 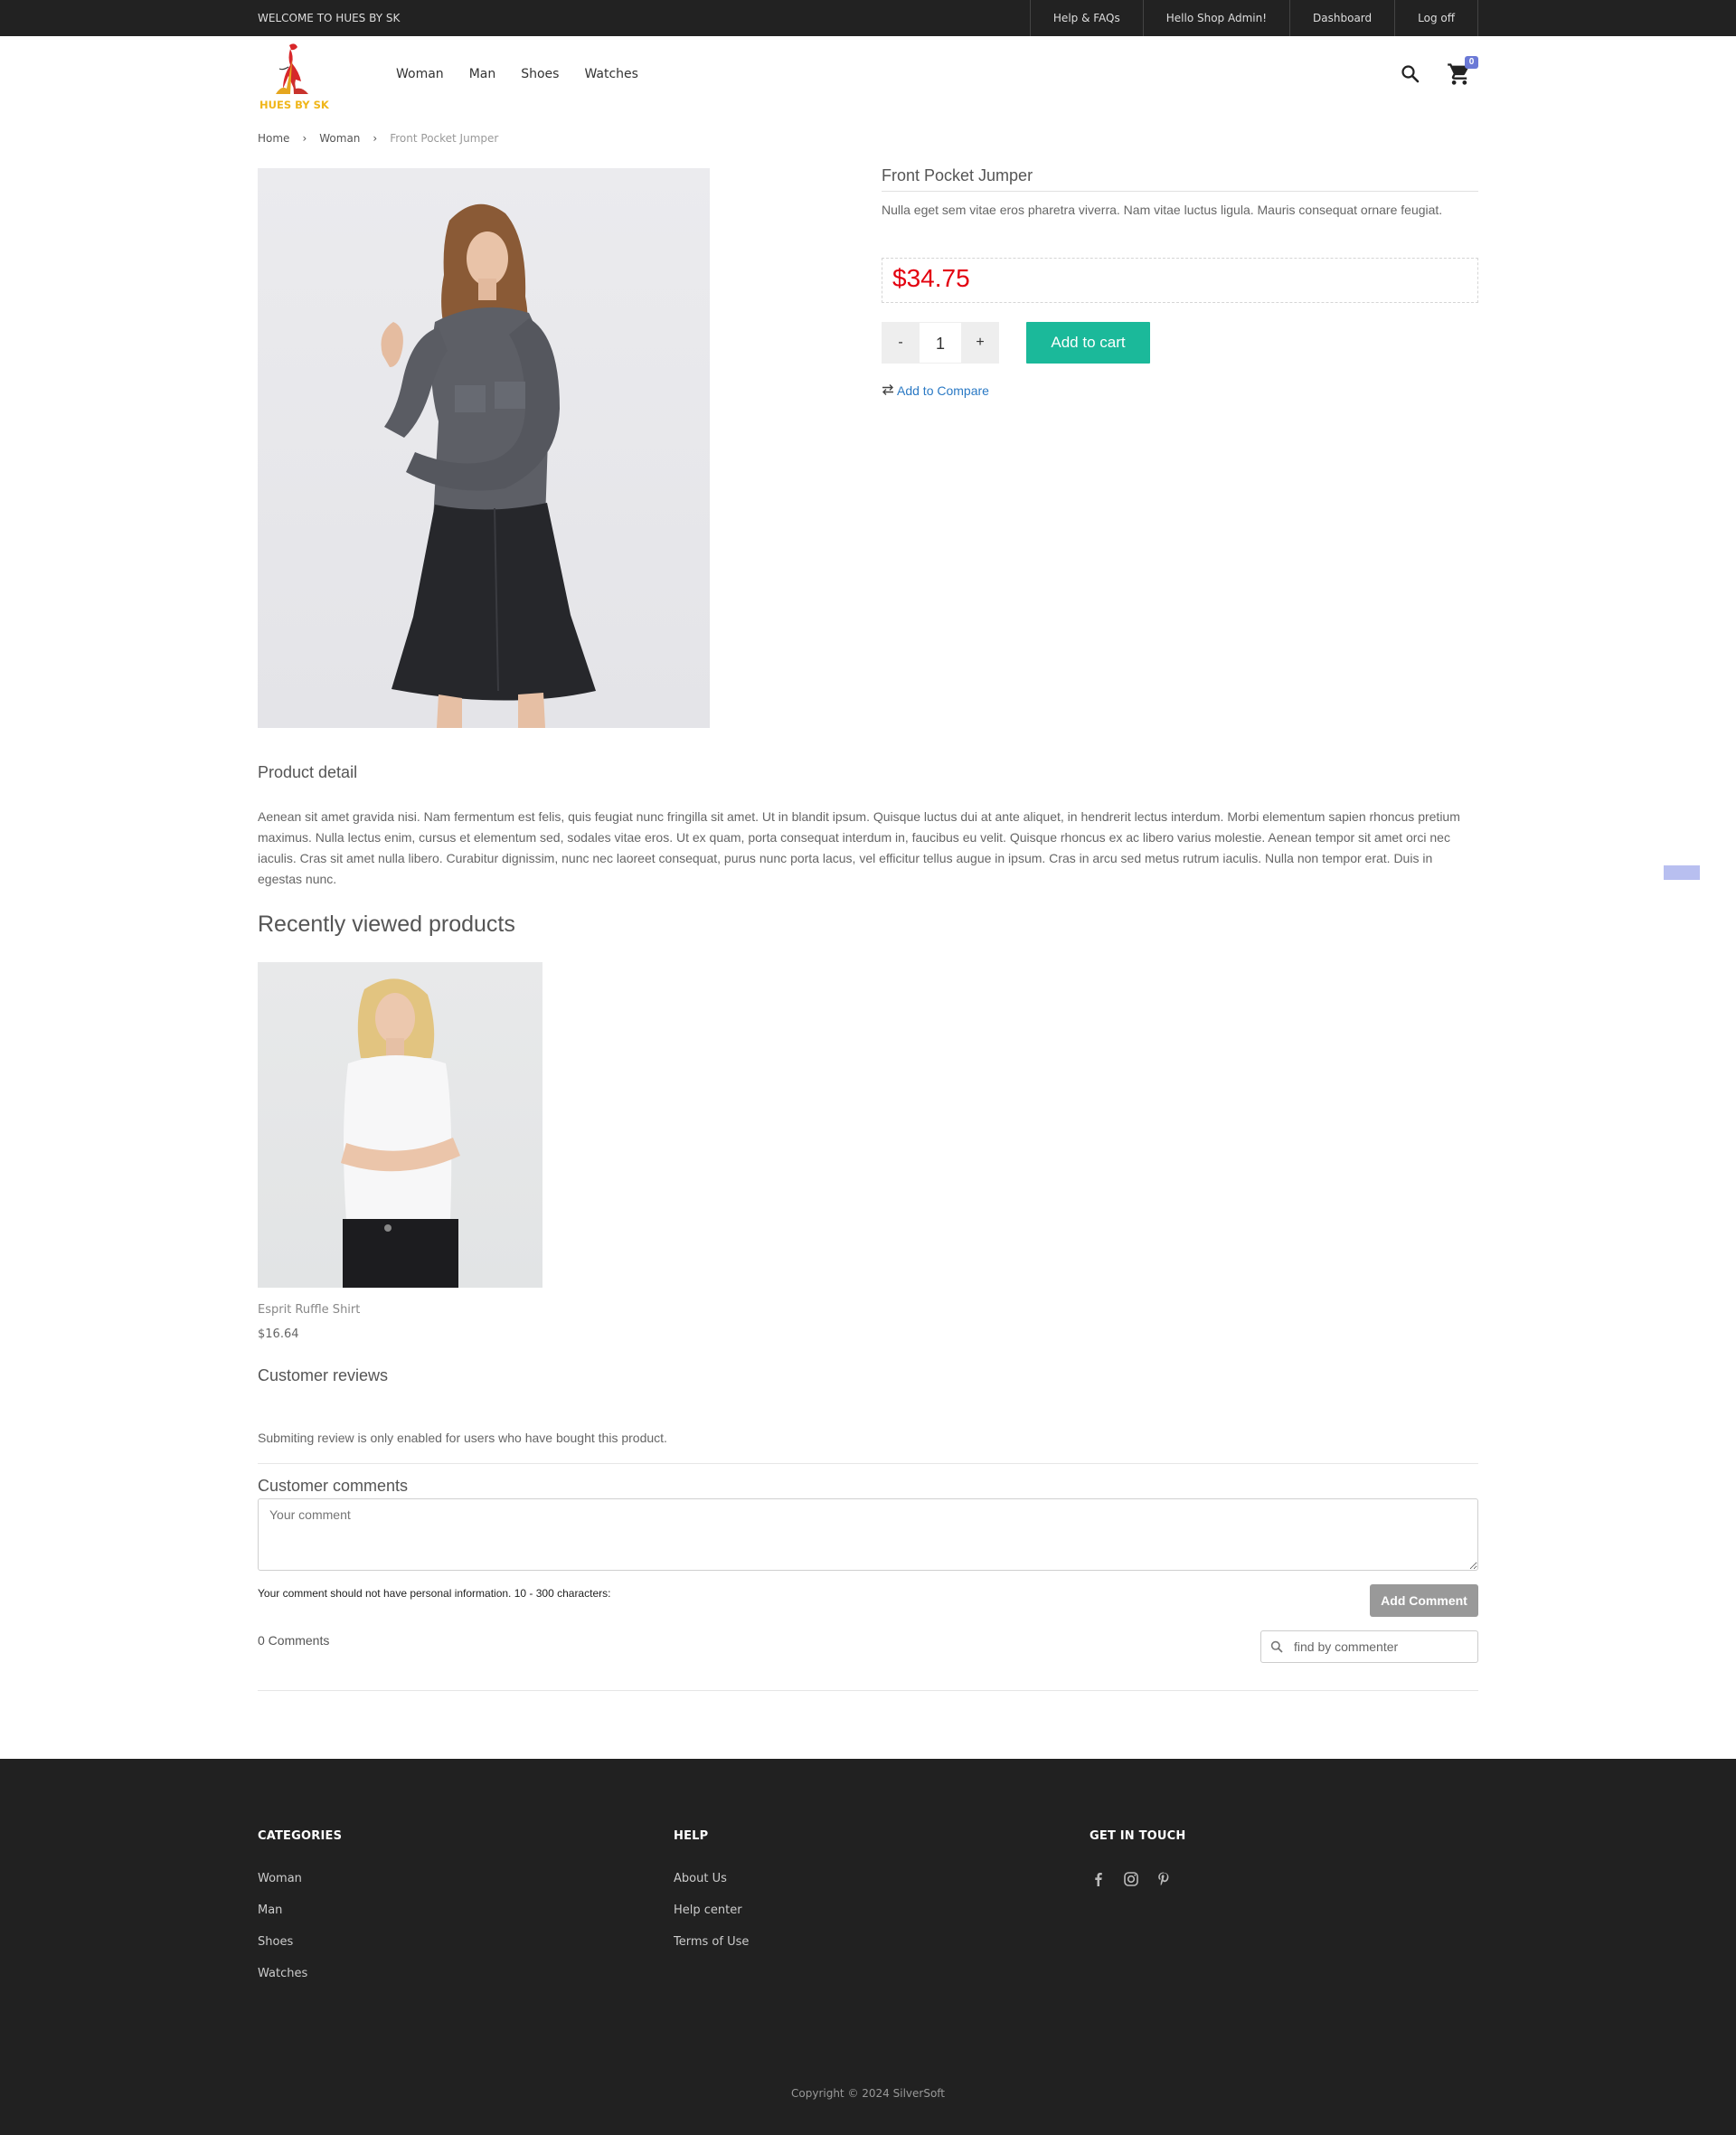 What do you see at coordinates (1138, 1858) in the screenshot?
I see `footer-get-in-touch: GET IN TOUCH` at bounding box center [1138, 1858].